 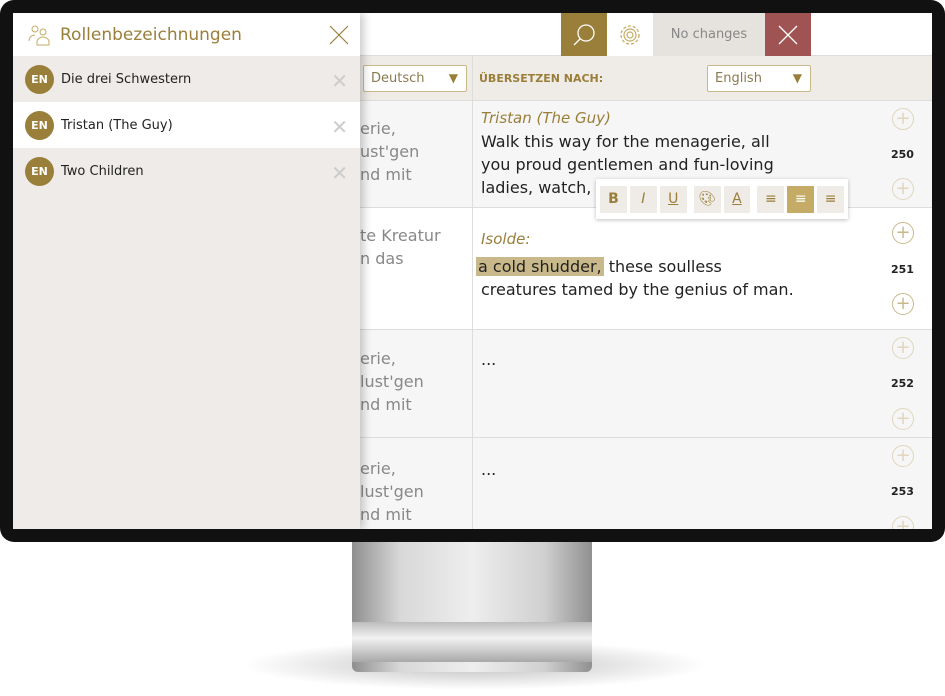 I want to click on translate-to-label: ÜBERSETZEN NACH:, so click(x=541, y=78).